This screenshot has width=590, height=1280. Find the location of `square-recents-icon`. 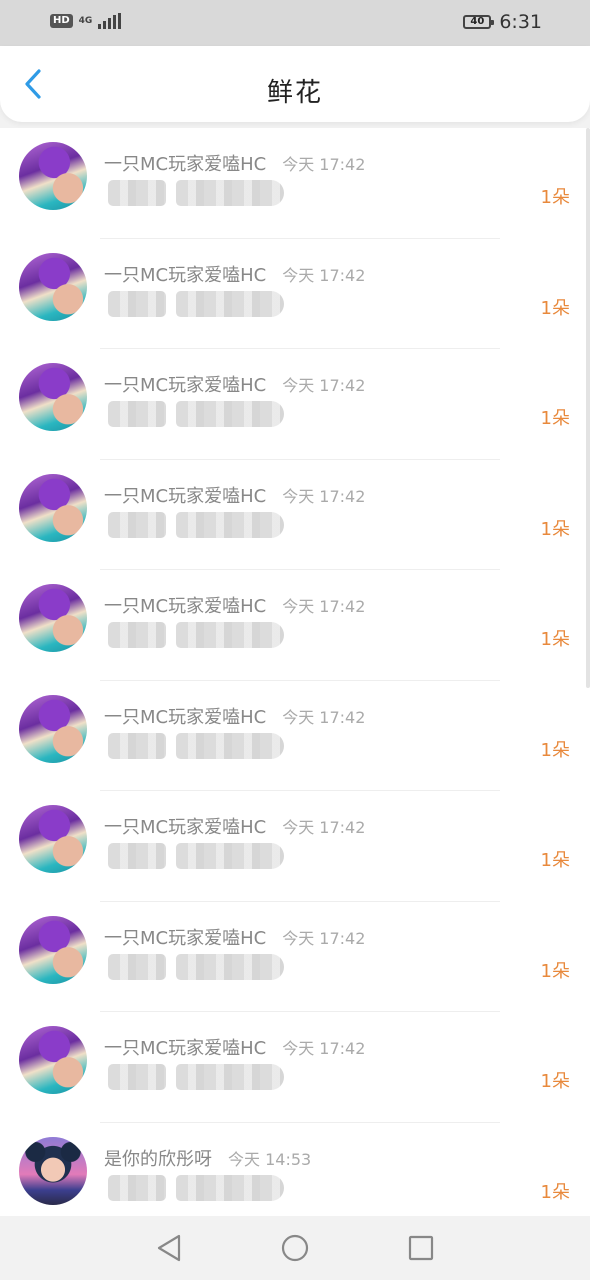

square-recents-icon is located at coordinates (421, 1248).